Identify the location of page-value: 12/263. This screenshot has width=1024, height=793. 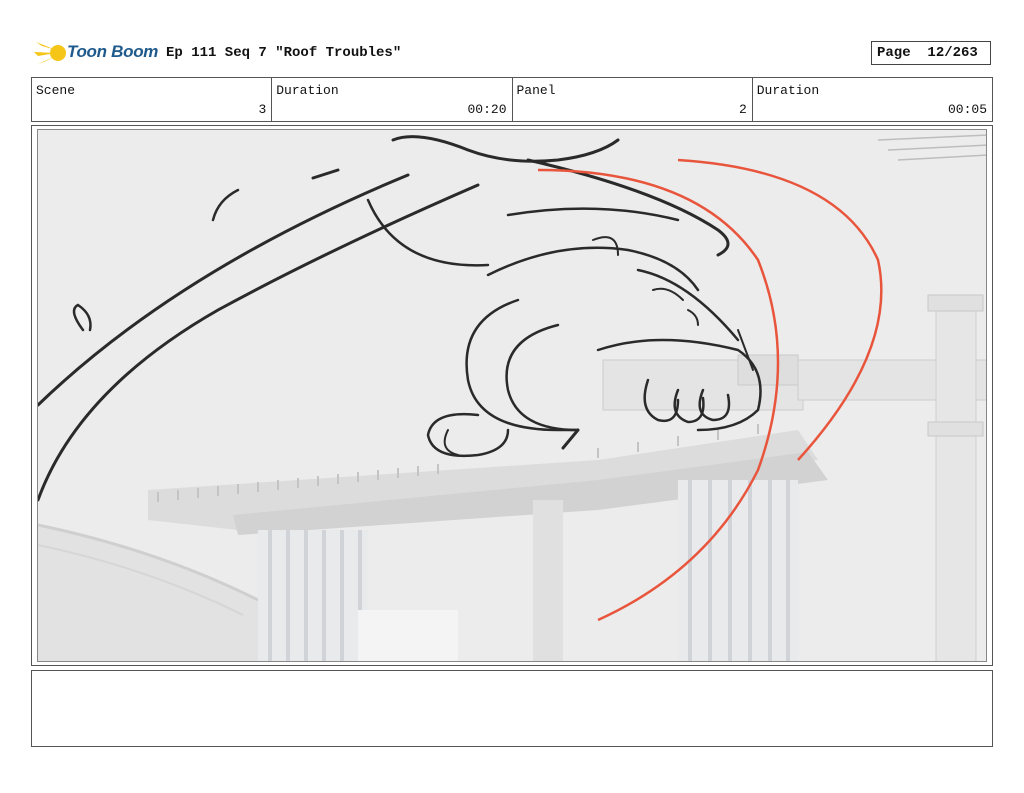
(952, 53).